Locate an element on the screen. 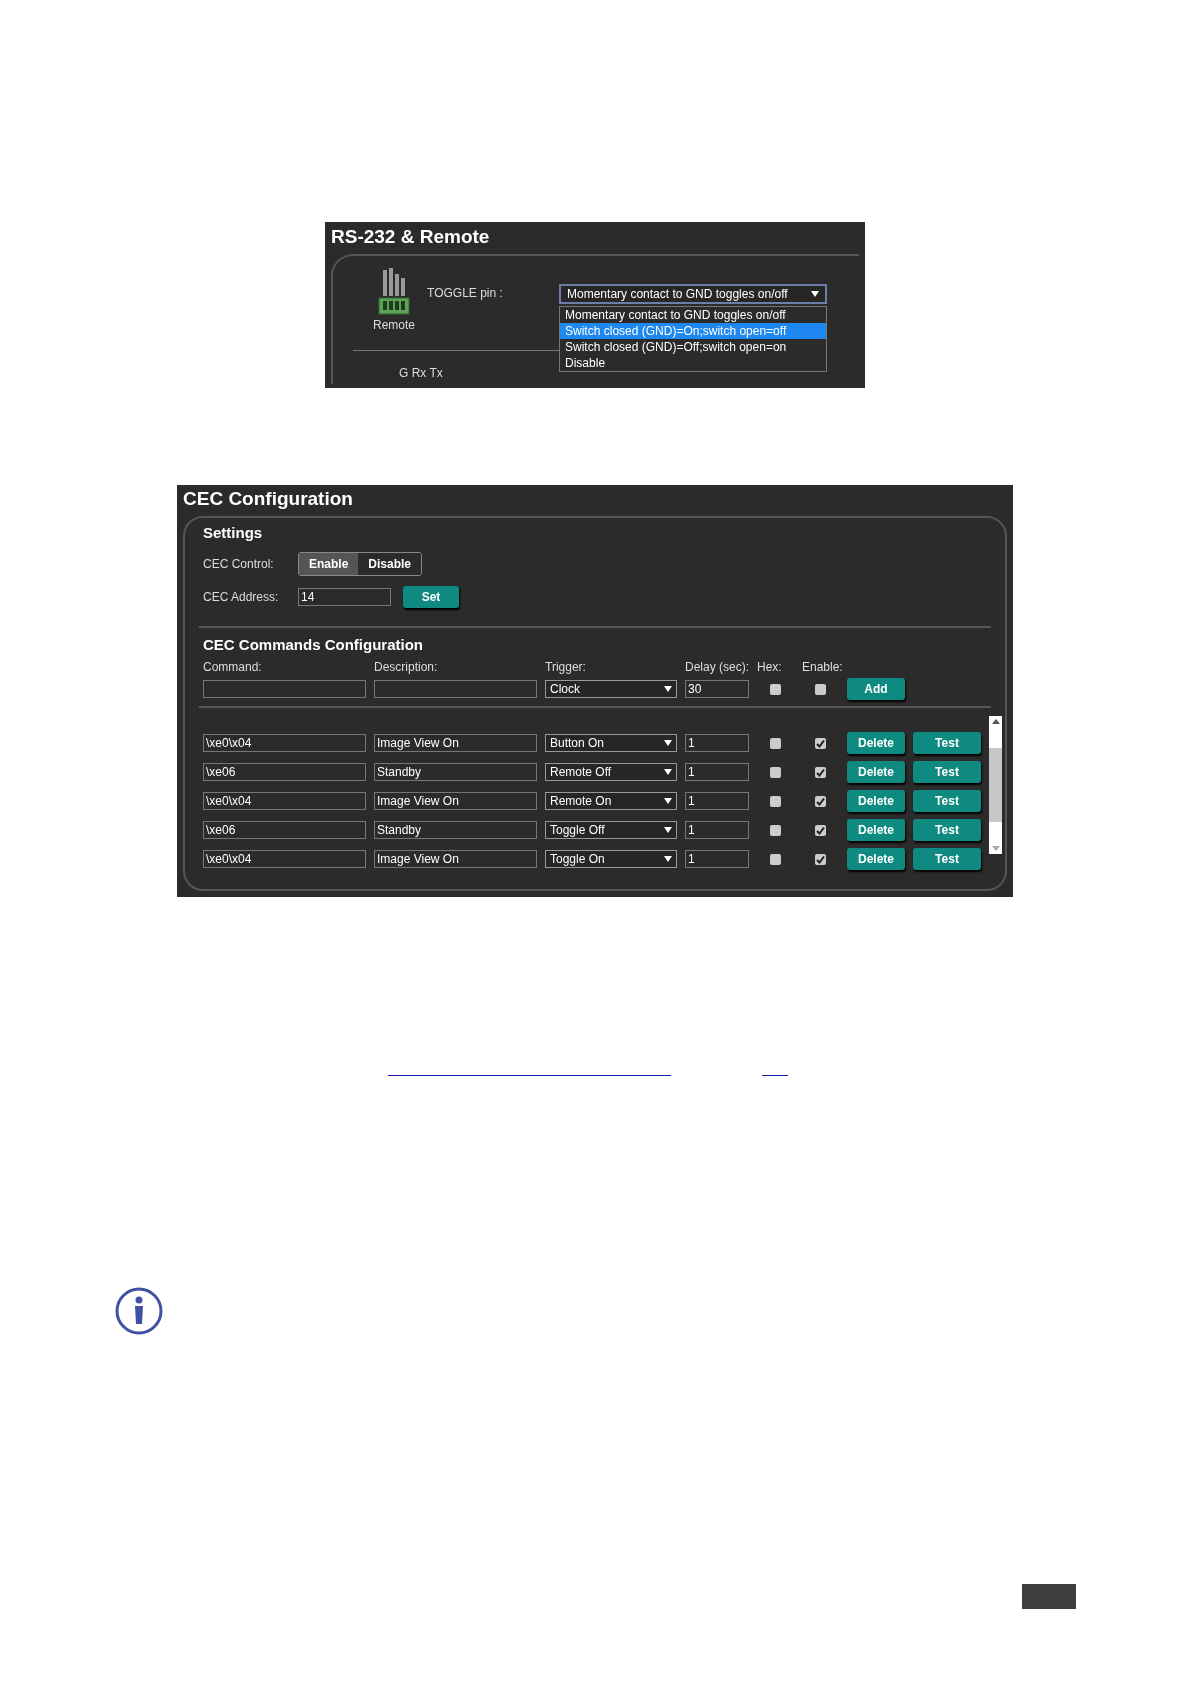  trigger-dropdown: Remote On is located at coordinates (611, 801).